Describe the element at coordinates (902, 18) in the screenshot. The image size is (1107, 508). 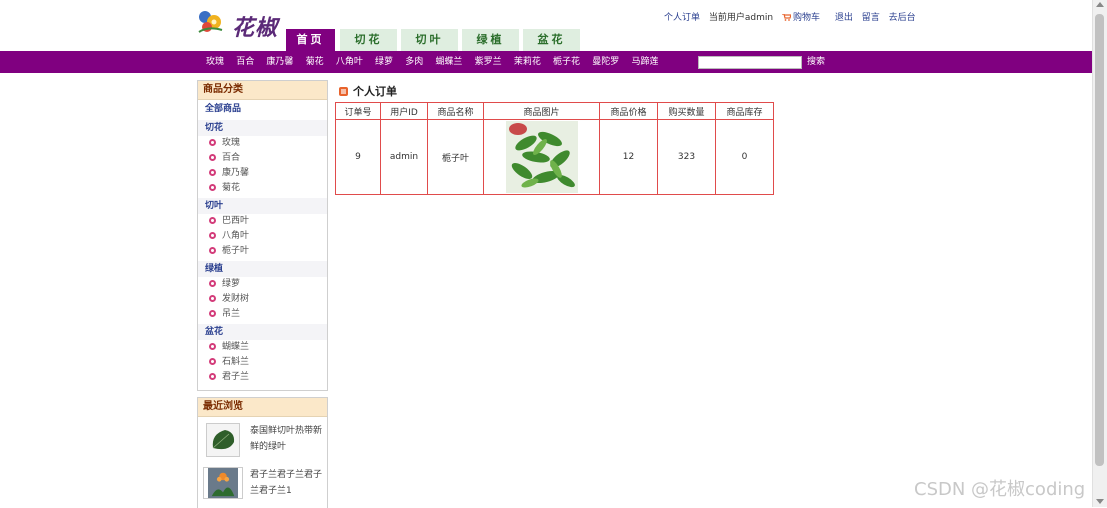
I see `admin-link: 去后台` at that location.